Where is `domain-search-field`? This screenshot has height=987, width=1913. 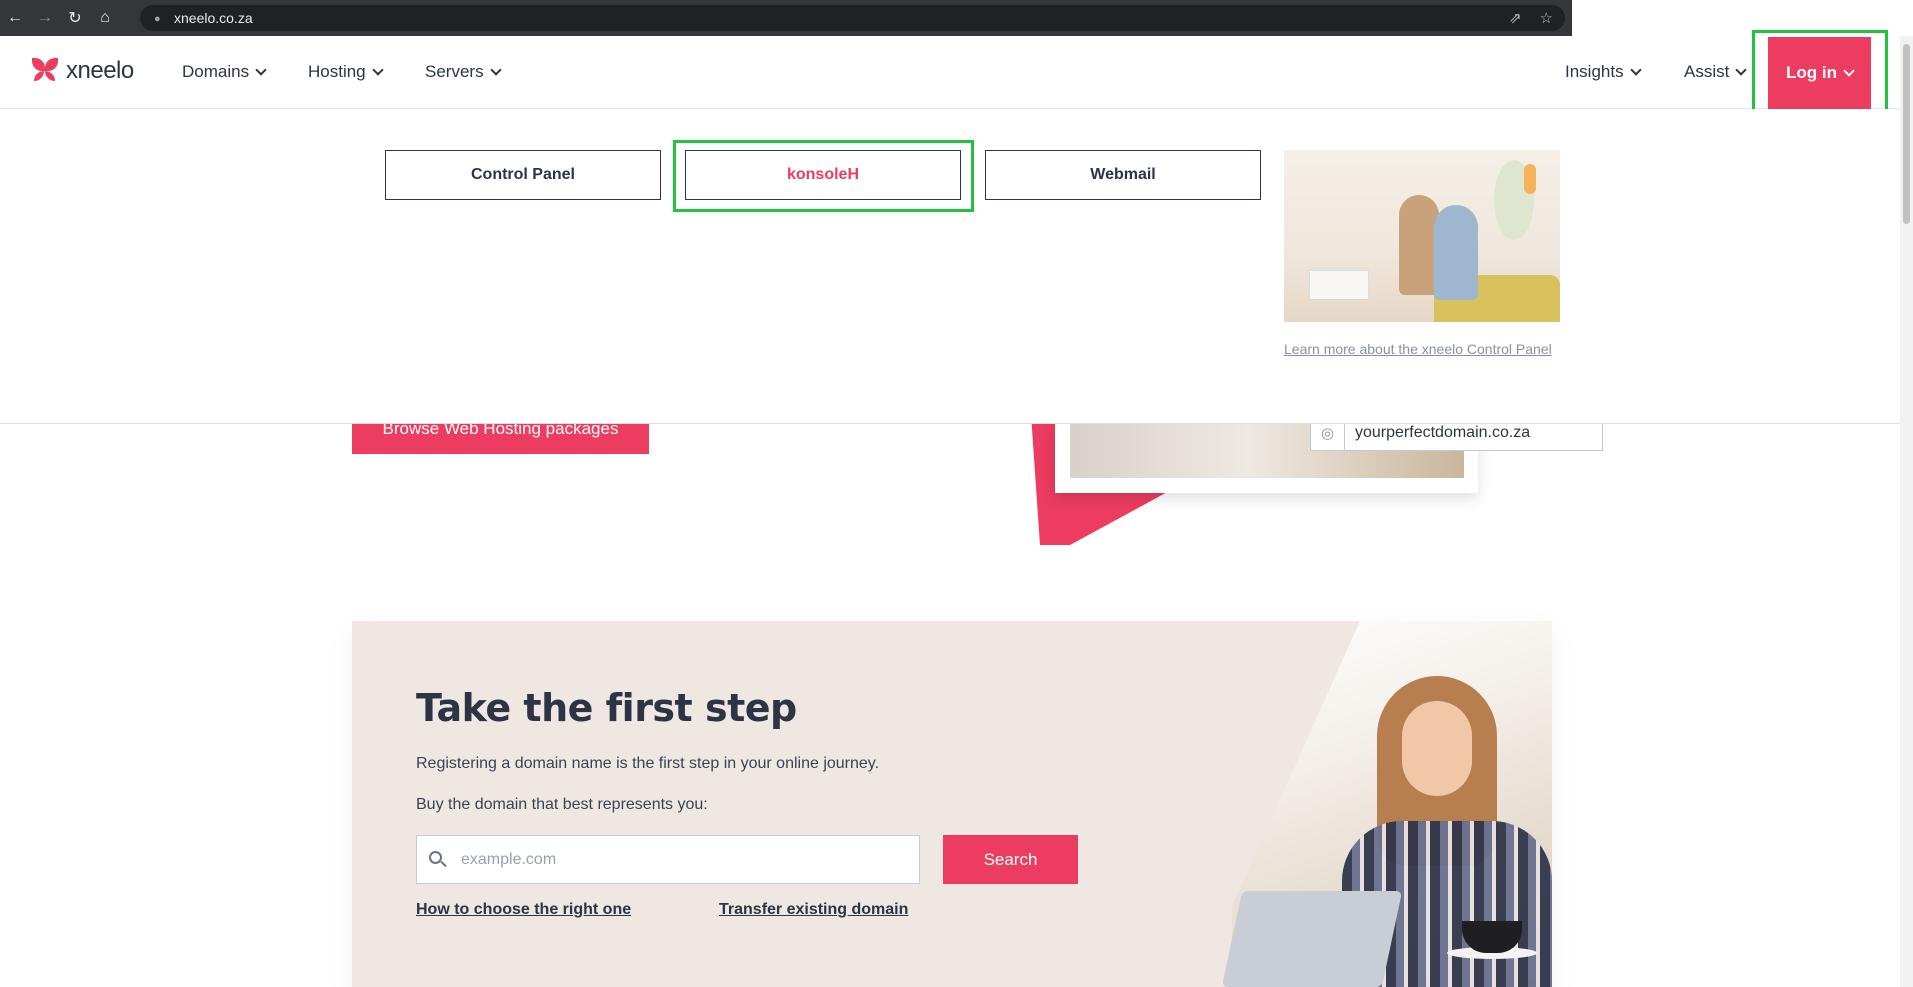 domain-search-field is located at coordinates (668, 859).